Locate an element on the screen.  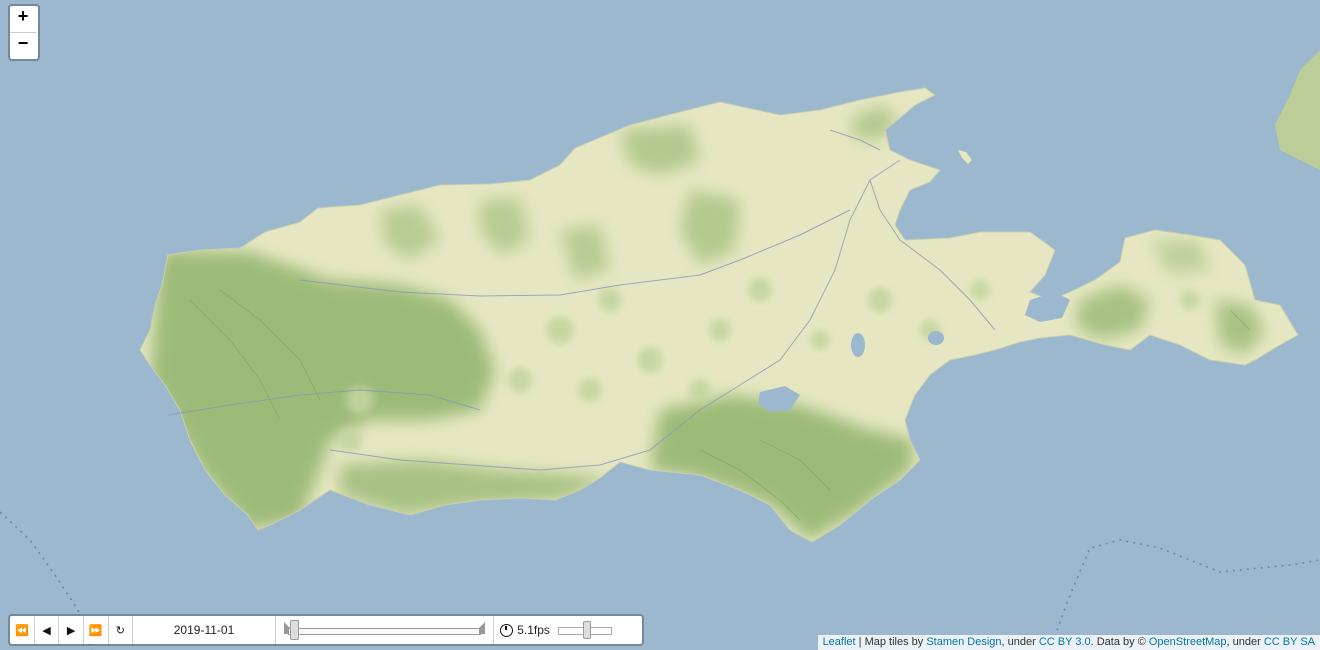
forward-button: ⏩ is located at coordinates (96, 630).